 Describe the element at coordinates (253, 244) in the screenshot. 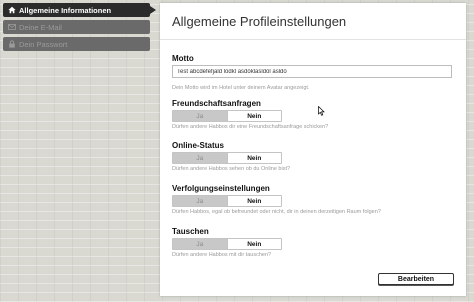

I see `trading-no-button: Nein` at that location.